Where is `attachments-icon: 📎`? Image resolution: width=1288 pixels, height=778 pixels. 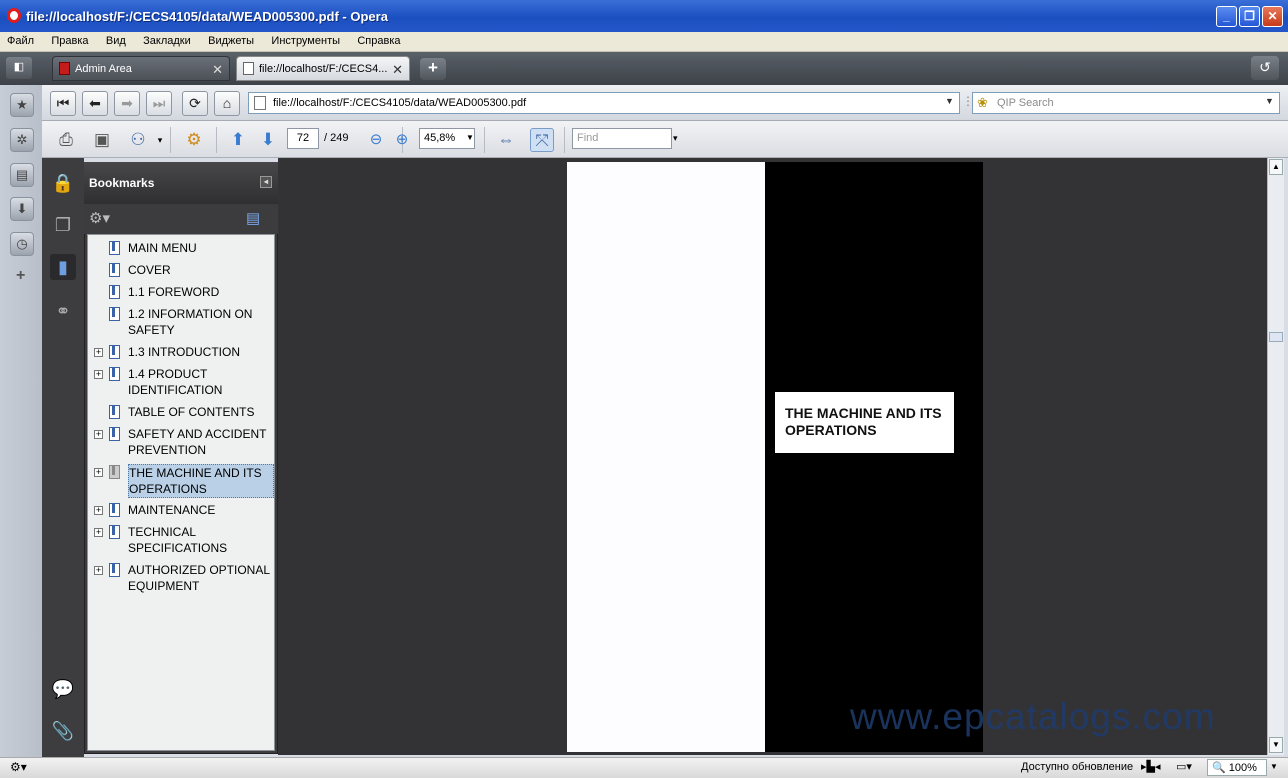
attachments-icon: 📎 is located at coordinates (63, 731).